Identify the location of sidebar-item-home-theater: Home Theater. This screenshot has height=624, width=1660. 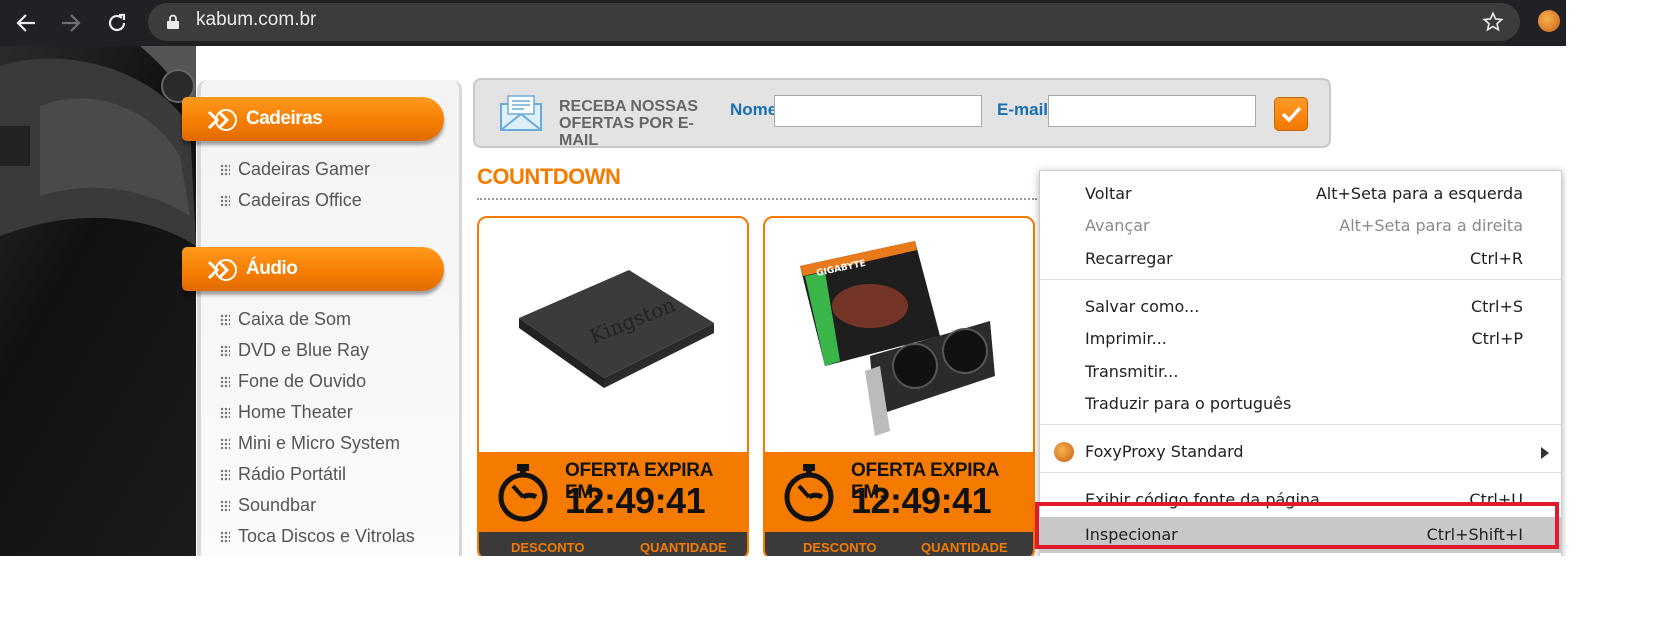
(286, 412).